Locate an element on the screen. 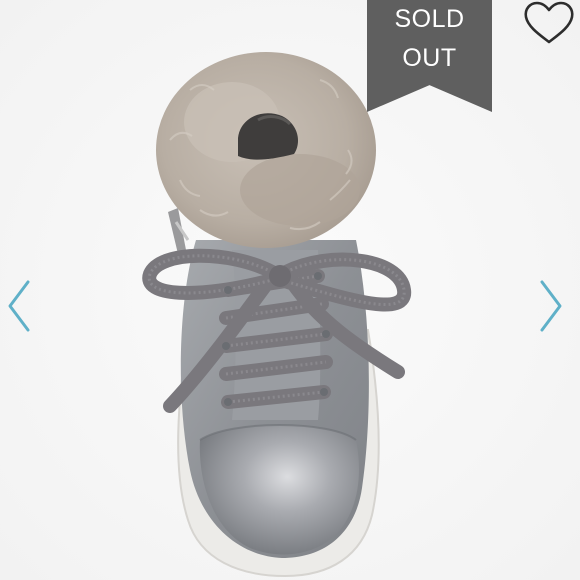 The image size is (580, 580). chevron-left-icon is located at coordinates (19, 306).